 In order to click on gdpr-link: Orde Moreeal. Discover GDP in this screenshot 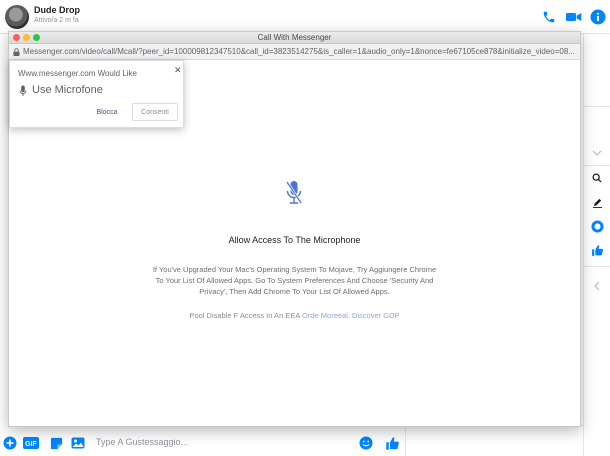, I will do `click(351, 315)`.